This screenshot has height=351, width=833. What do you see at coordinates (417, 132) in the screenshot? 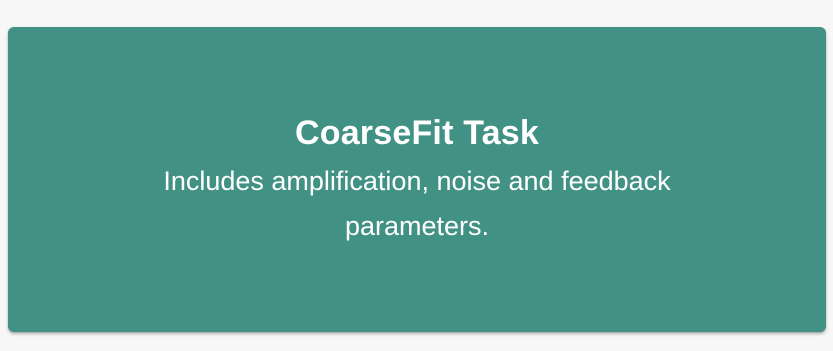
I see `card-title: CoarseFit Task` at bounding box center [417, 132].